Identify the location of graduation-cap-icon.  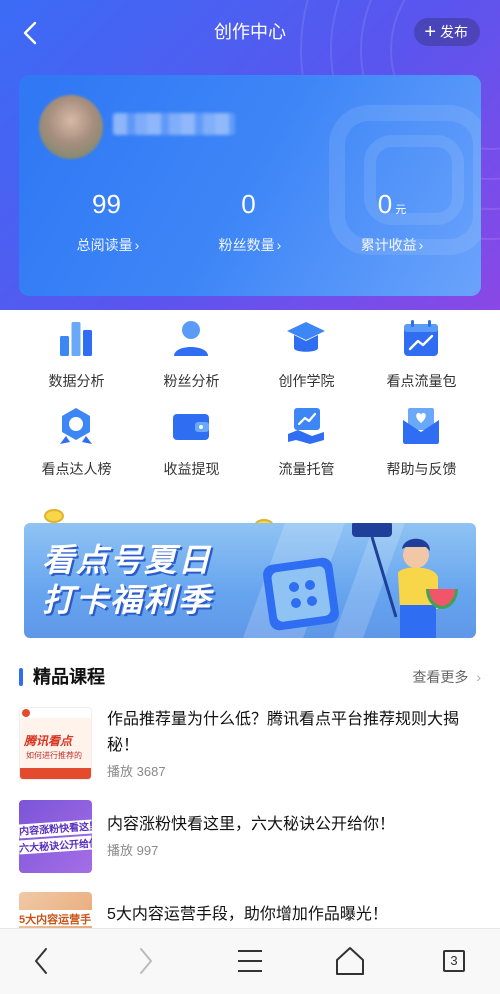
(306, 337).